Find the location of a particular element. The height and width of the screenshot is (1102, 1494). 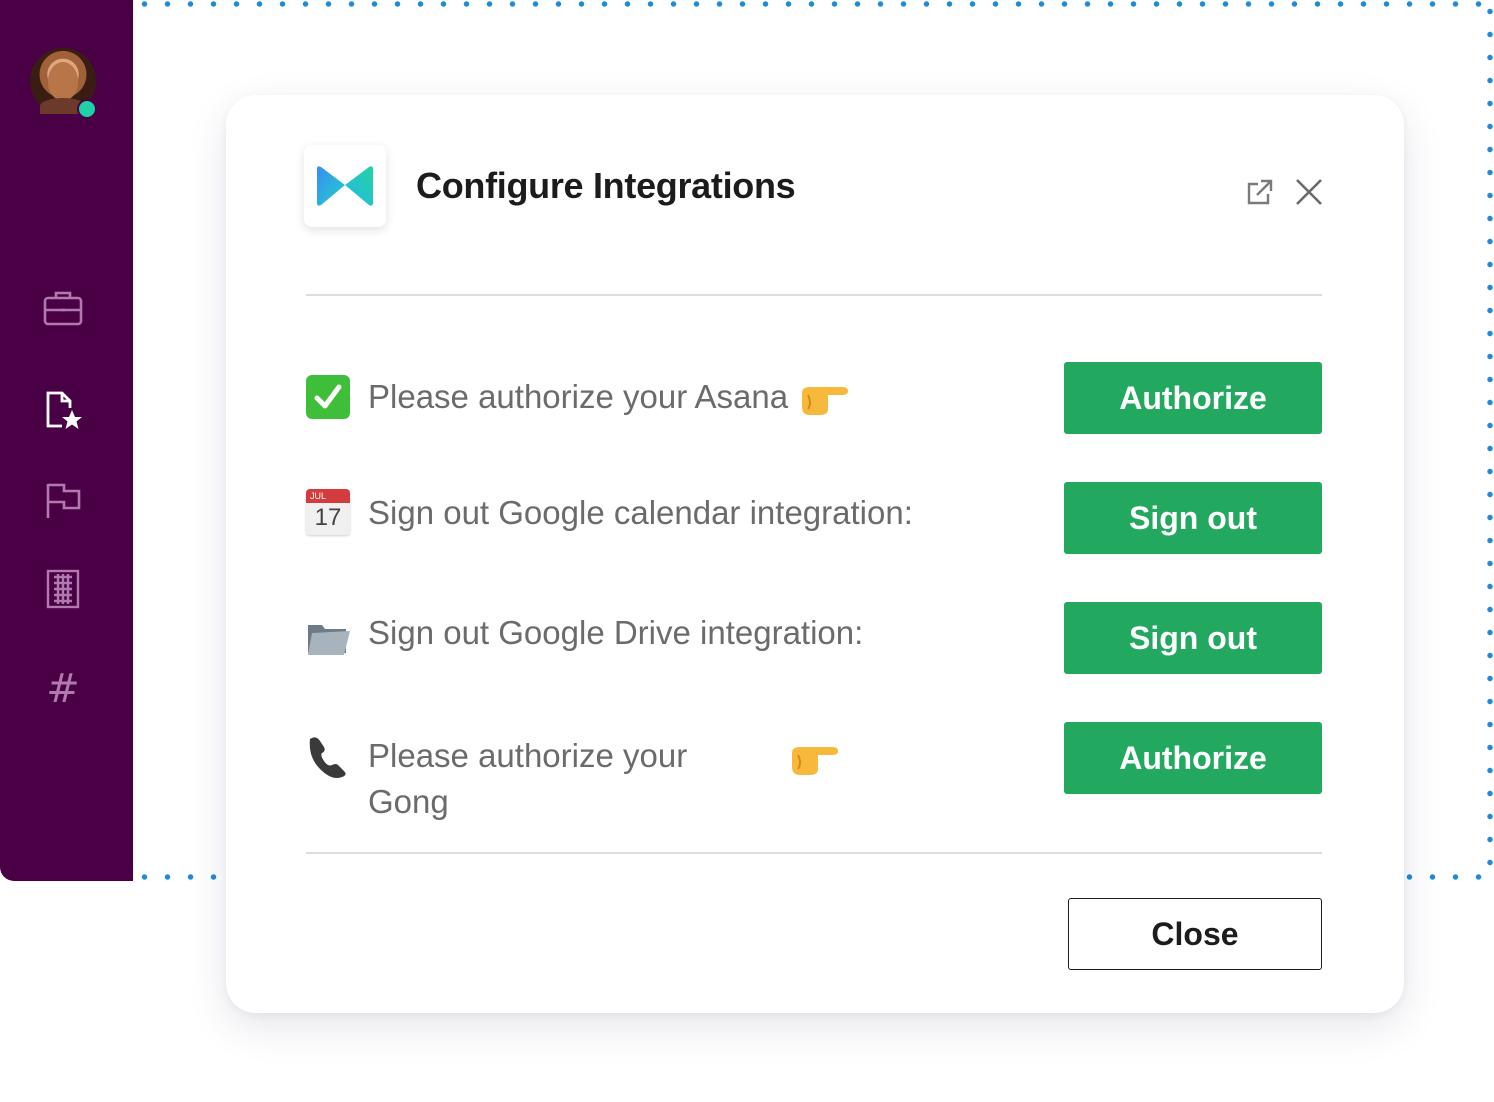

telephone-icon is located at coordinates (328, 757).